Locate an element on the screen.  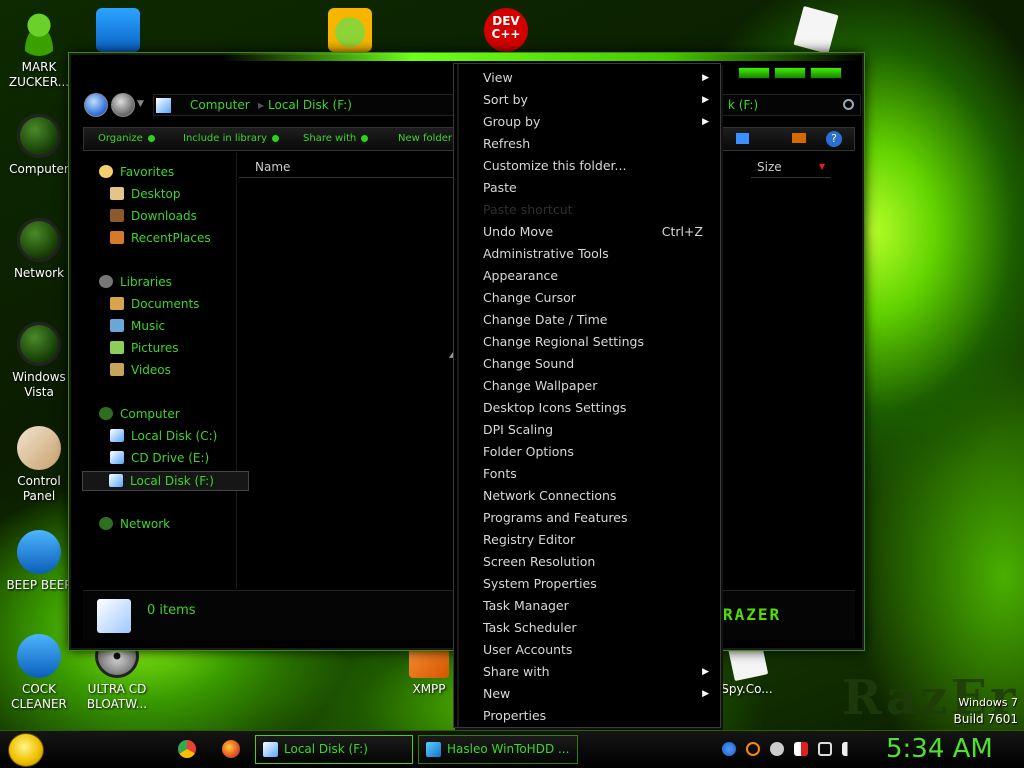
nav-pictures: Pictures is located at coordinates (144, 348).